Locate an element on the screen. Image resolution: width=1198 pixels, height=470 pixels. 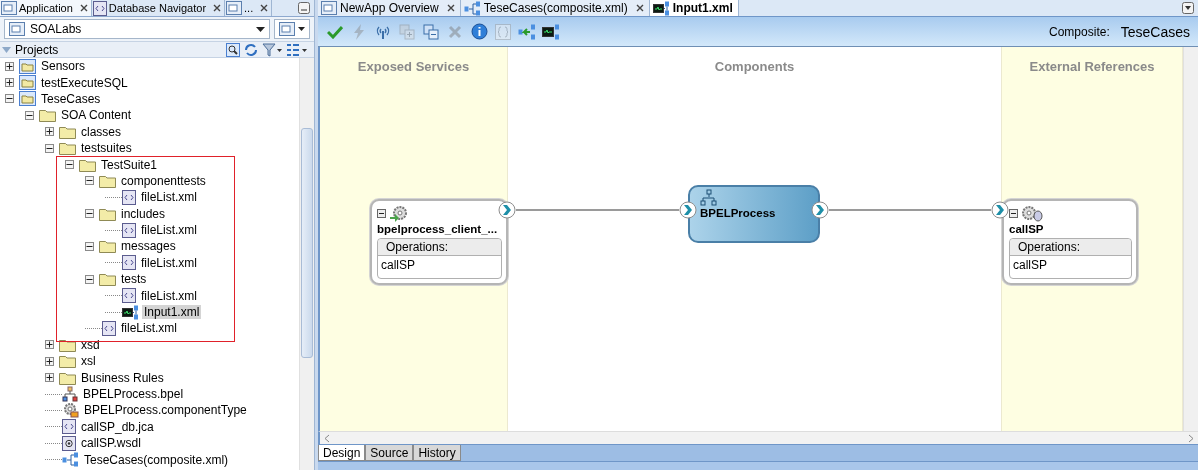
tree-item: SOA Content is located at coordinates (96, 115).